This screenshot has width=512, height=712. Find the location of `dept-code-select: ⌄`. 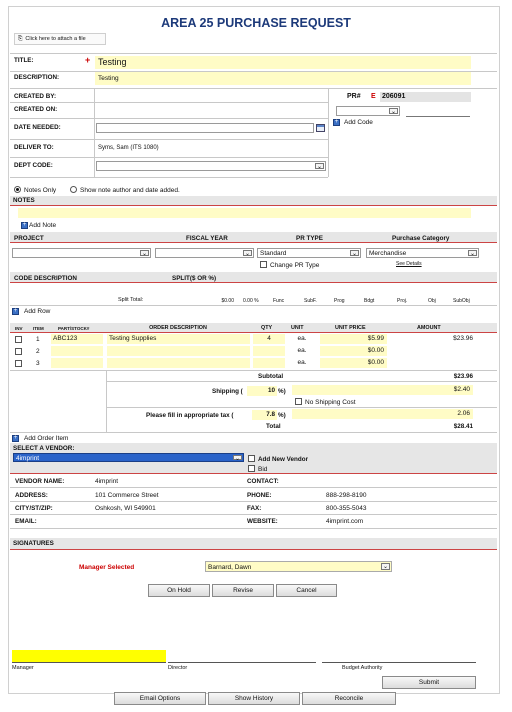

dept-code-select: ⌄ is located at coordinates (211, 166).